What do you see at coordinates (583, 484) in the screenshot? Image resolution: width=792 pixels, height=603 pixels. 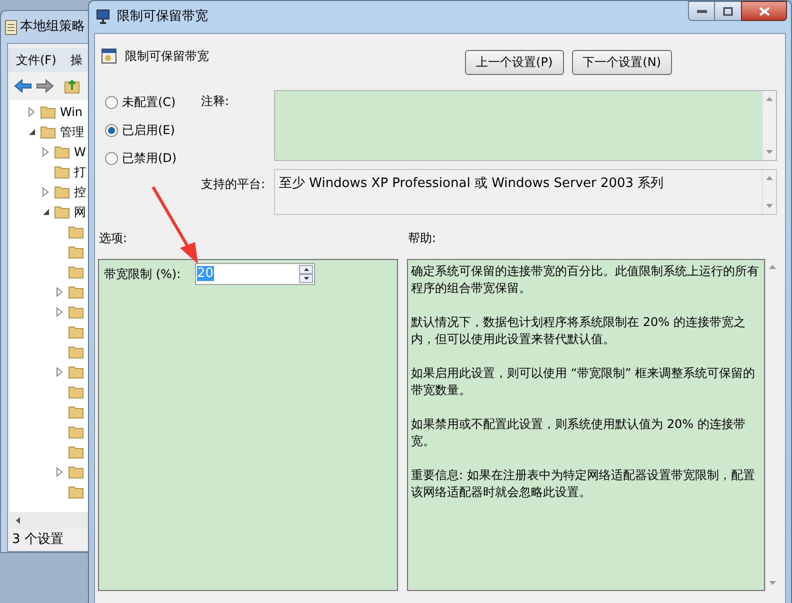 I see `help-paragraph: 重要信息: 如果在注册表中为特定网络适配器设置带宽限制，配置该网络适配器时就会忽略此设置。` at bounding box center [583, 484].